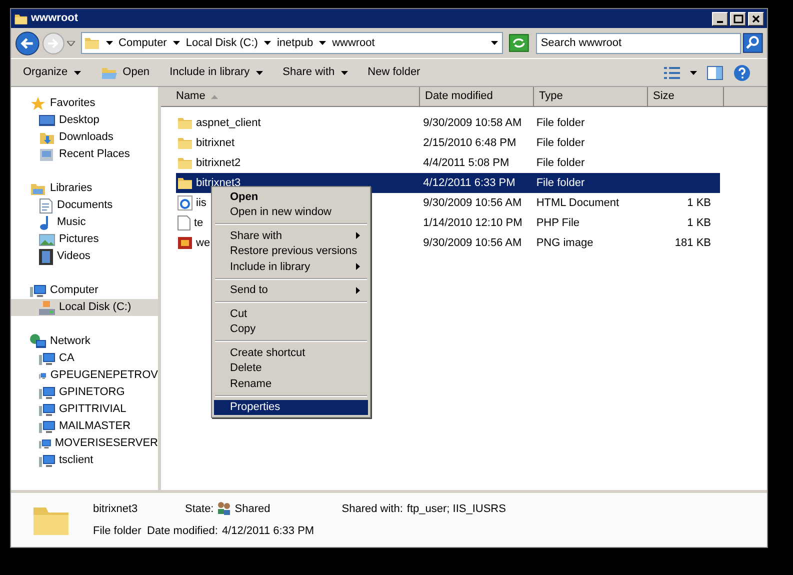 This screenshot has height=575, width=793. What do you see at coordinates (84, 154) in the screenshot?
I see `nav-item: Recent Places` at bounding box center [84, 154].